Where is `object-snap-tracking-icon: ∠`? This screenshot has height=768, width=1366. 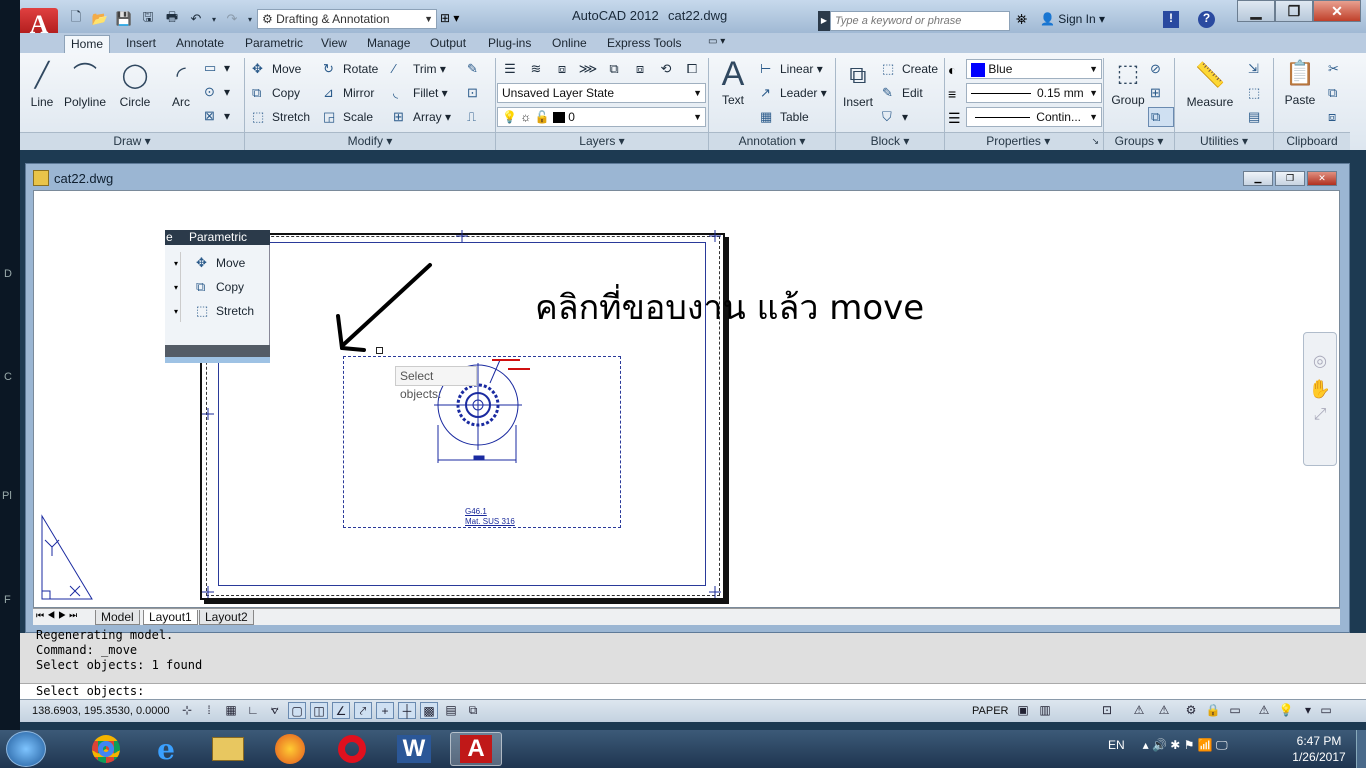 object-snap-tracking-icon: ∠ is located at coordinates (341, 710).